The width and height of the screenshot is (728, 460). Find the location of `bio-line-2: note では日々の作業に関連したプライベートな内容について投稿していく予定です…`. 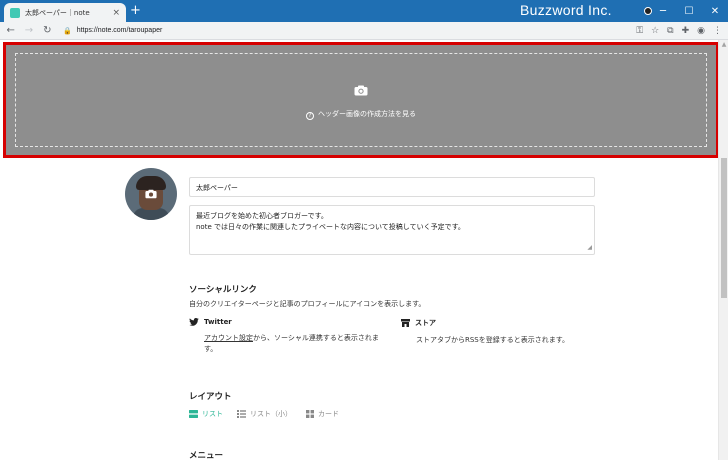

bio-line-2: note では日々の作業に関連したプライベートな内容について投稿していく予定です… is located at coordinates (330, 227).